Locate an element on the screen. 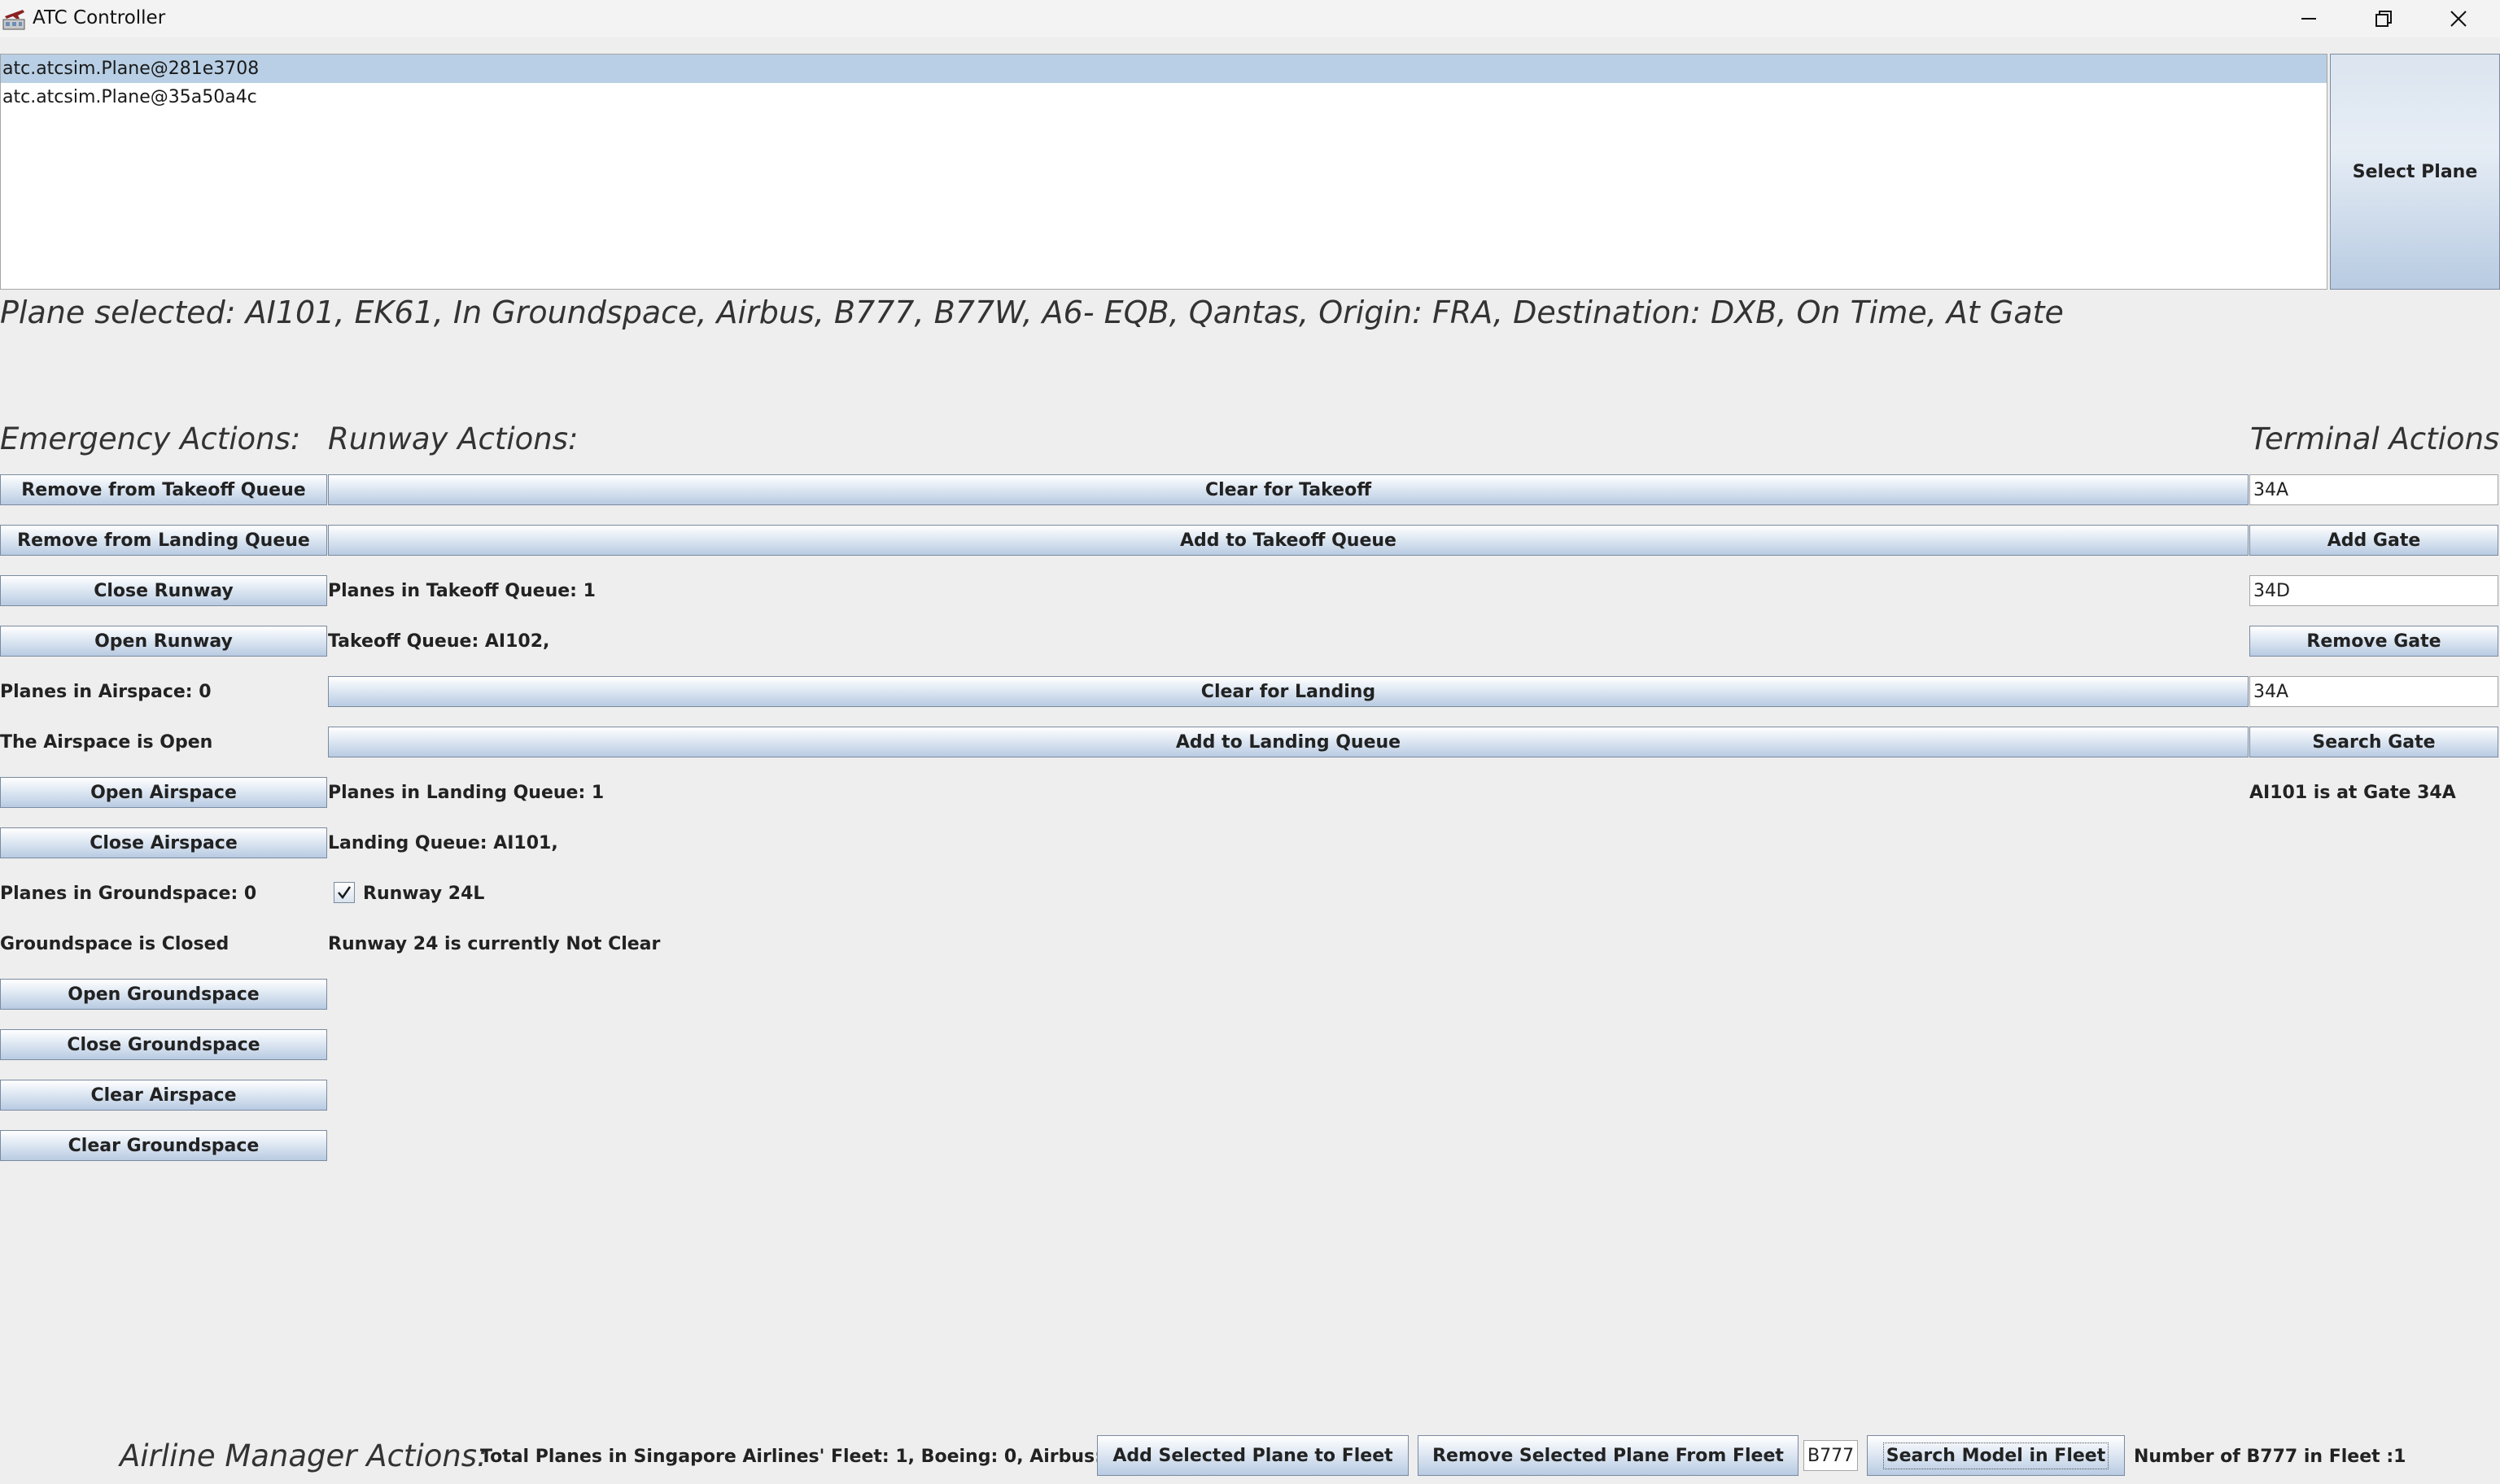 Image resolution: width=2500 pixels, height=1484 pixels. open-runway-button: Open Runway is located at coordinates (163, 642).